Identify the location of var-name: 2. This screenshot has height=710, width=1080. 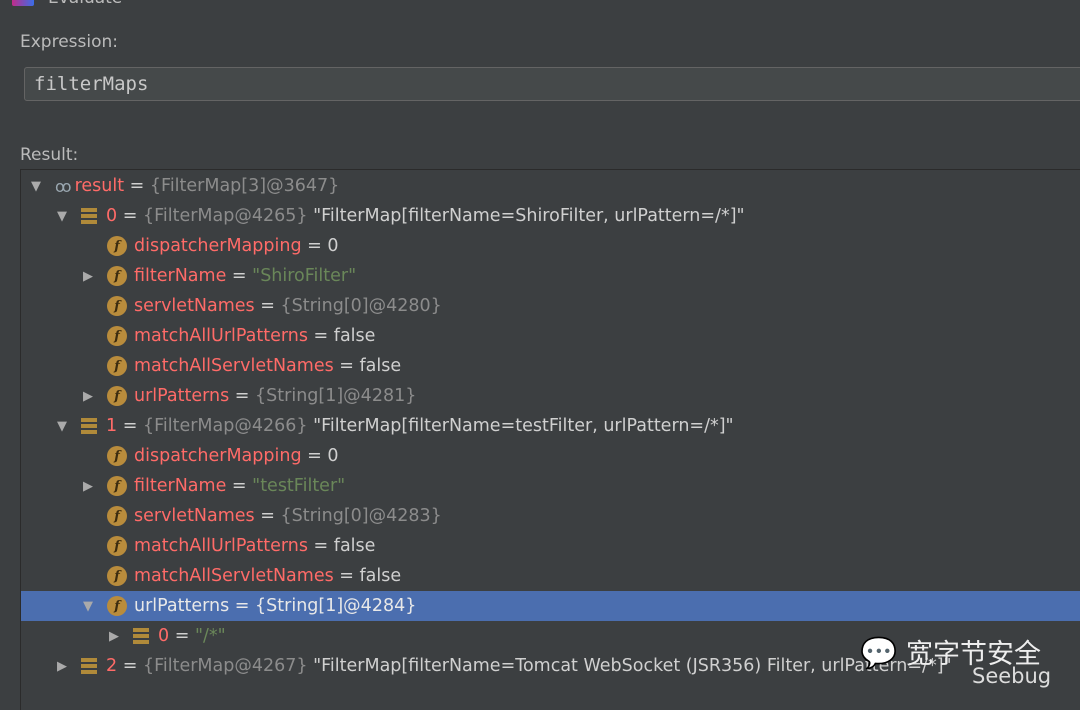
(112, 666).